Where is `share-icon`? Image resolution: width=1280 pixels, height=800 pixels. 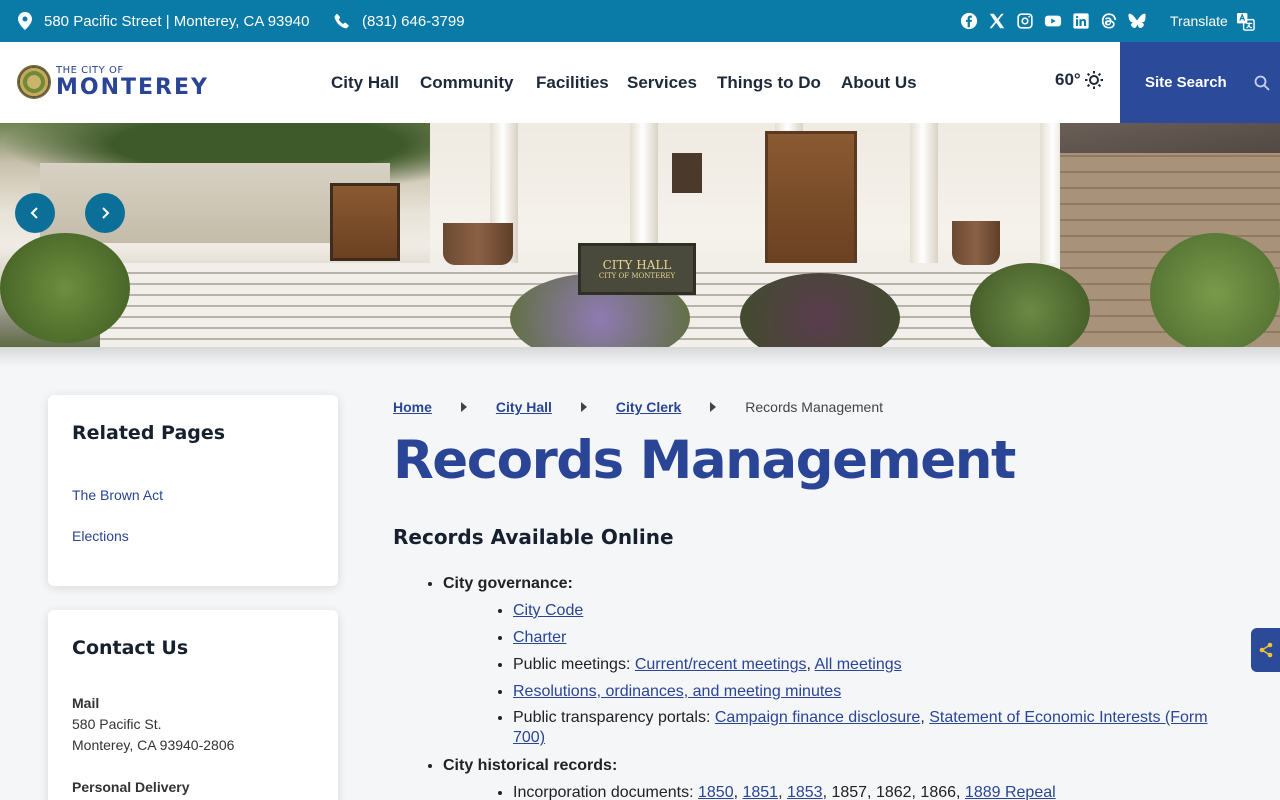
share-icon is located at coordinates (1265, 650).